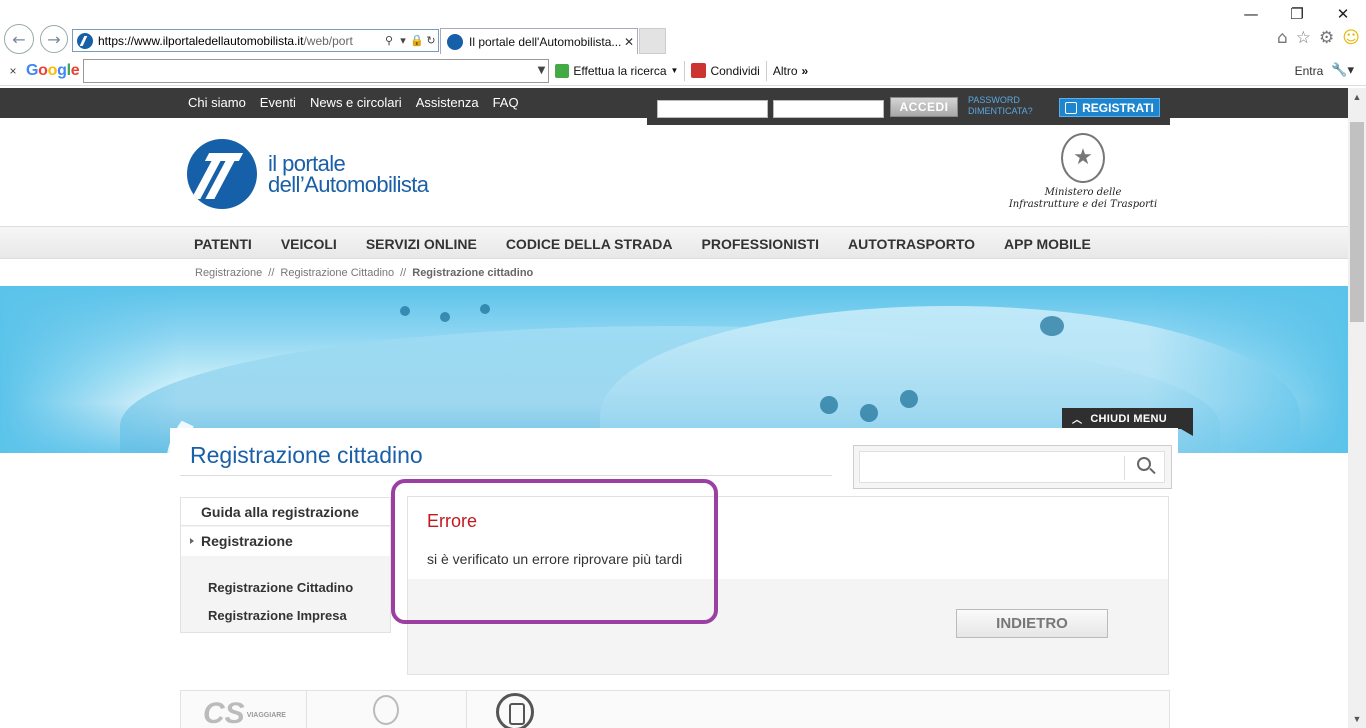 This screenshot has height=728, width=1366. I want to click on logo-text: il portale dell’Automobilista, so click(348, 174).